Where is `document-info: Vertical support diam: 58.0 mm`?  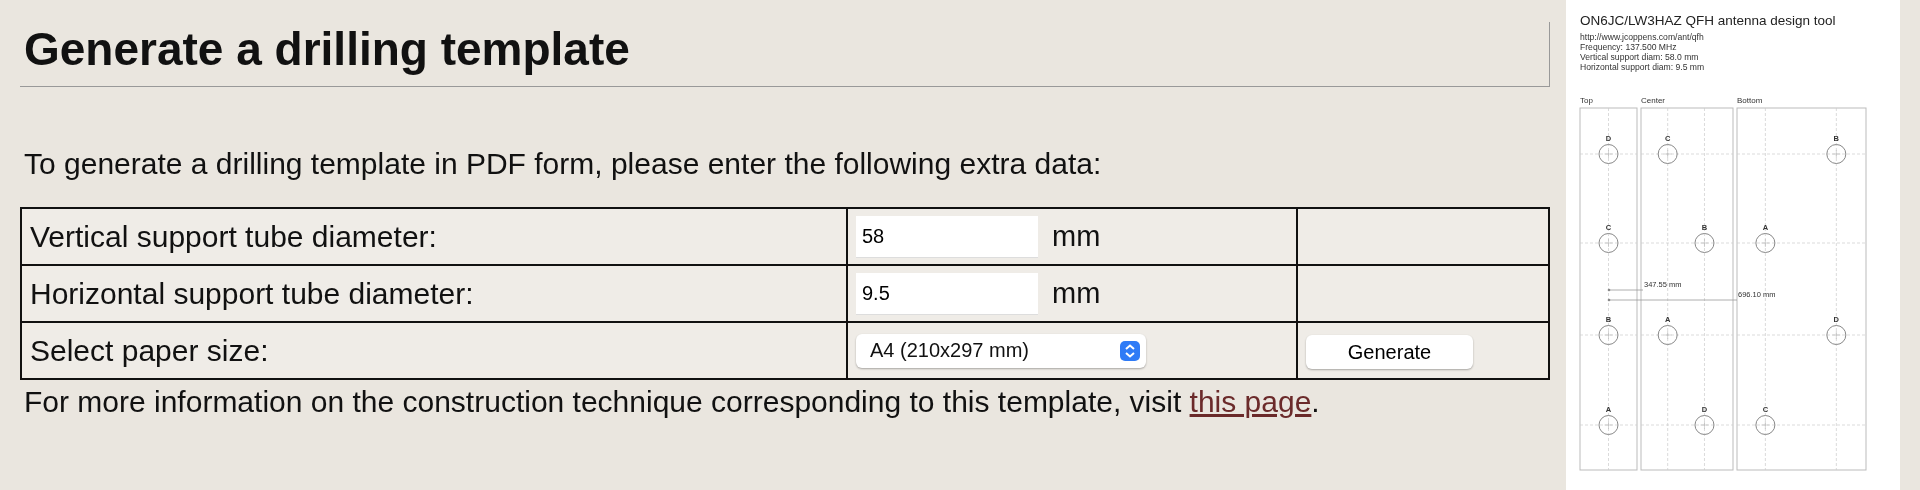
document-info: Vertical support diam: 58.0 mm is located at coordinates (1639, 57).